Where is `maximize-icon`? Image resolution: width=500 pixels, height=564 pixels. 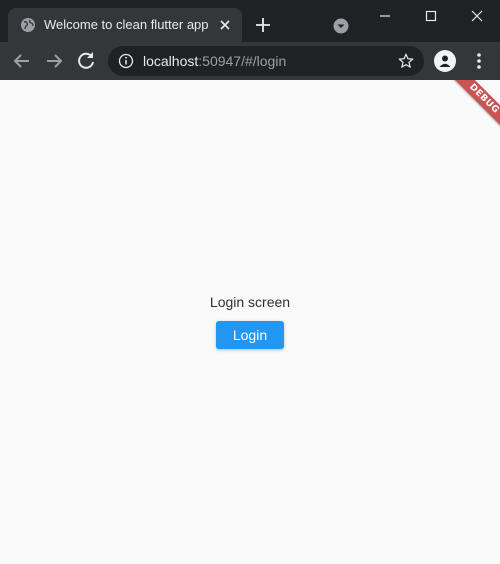 maximize-icon is located at coordinates (431, 16).